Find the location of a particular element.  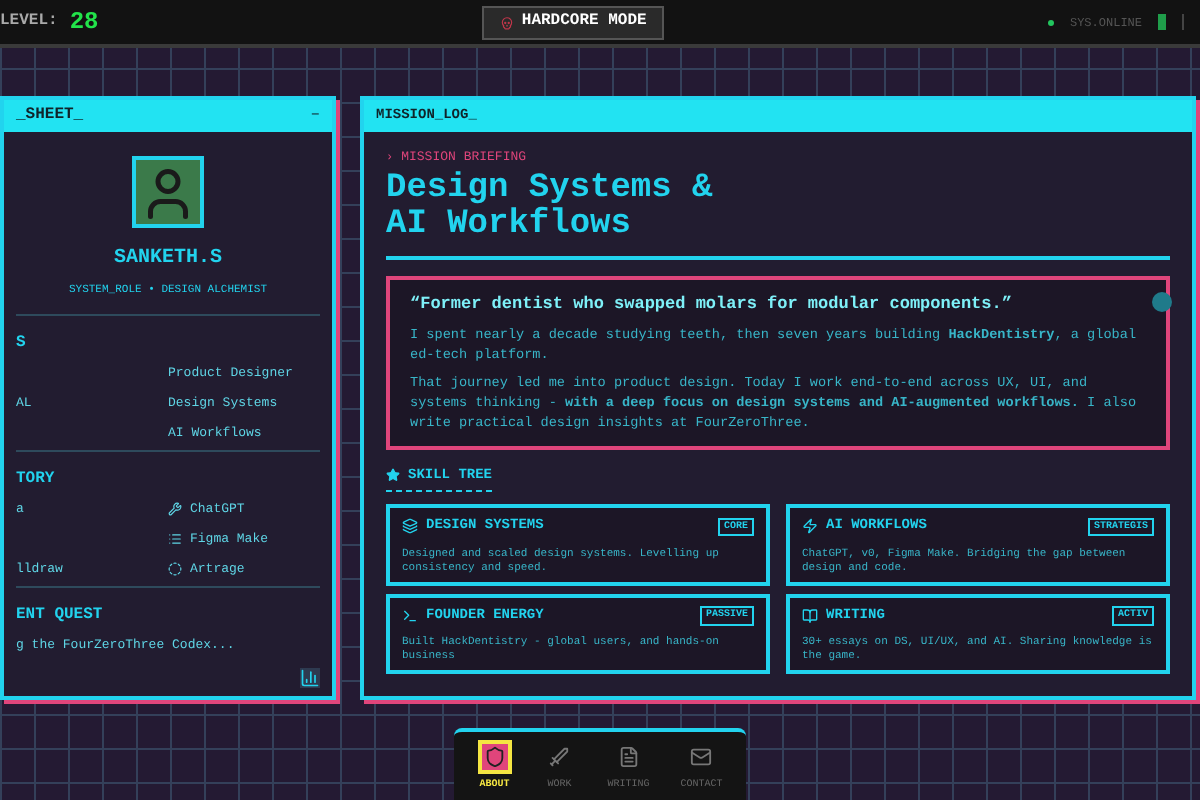

gear-icon is located at coordinates (175, 569).